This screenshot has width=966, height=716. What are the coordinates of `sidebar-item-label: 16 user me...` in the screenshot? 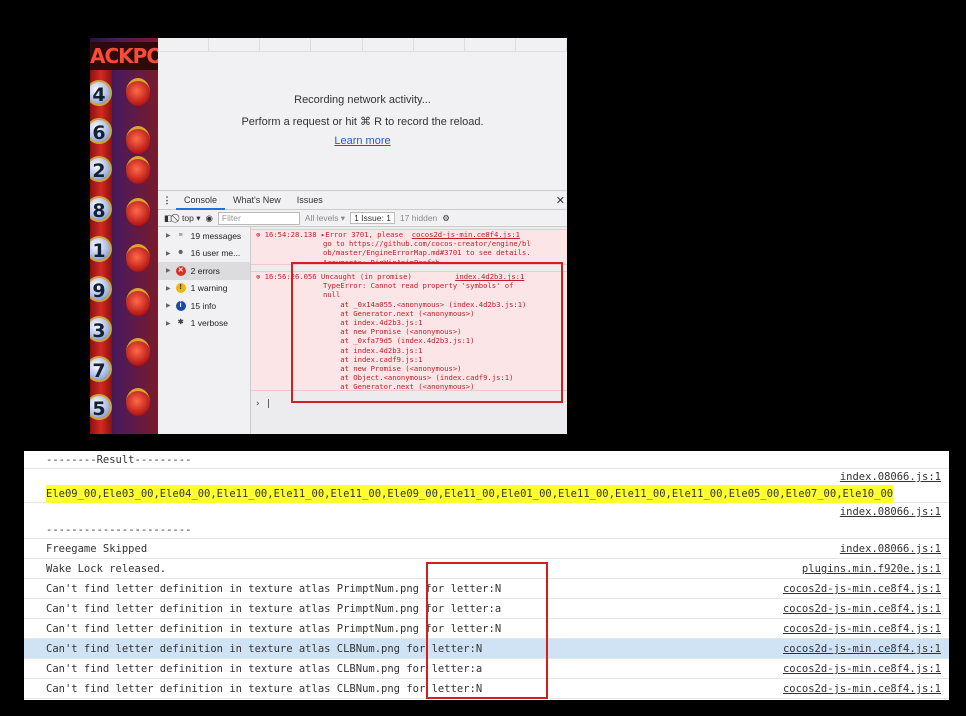 It's located at (215, 253).